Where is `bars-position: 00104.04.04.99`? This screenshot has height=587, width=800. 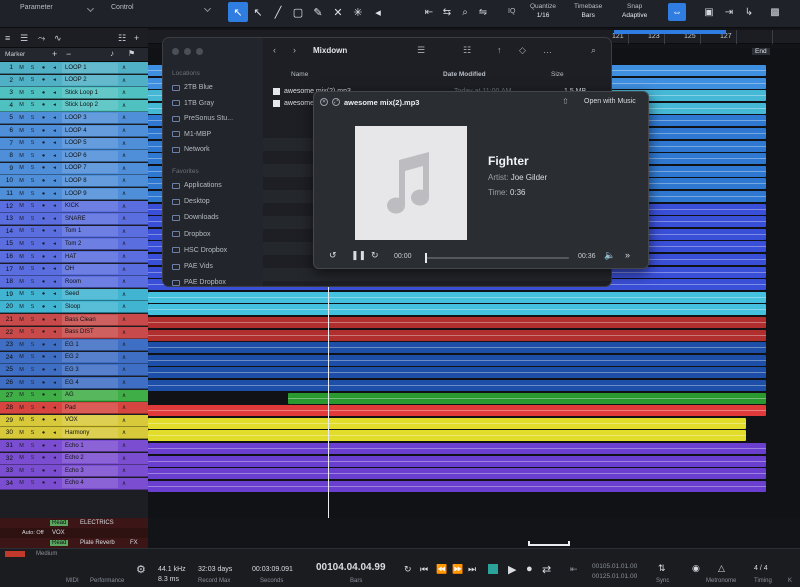 bars-position: 00104.04.04.99 is located at coordinates (351, 567).